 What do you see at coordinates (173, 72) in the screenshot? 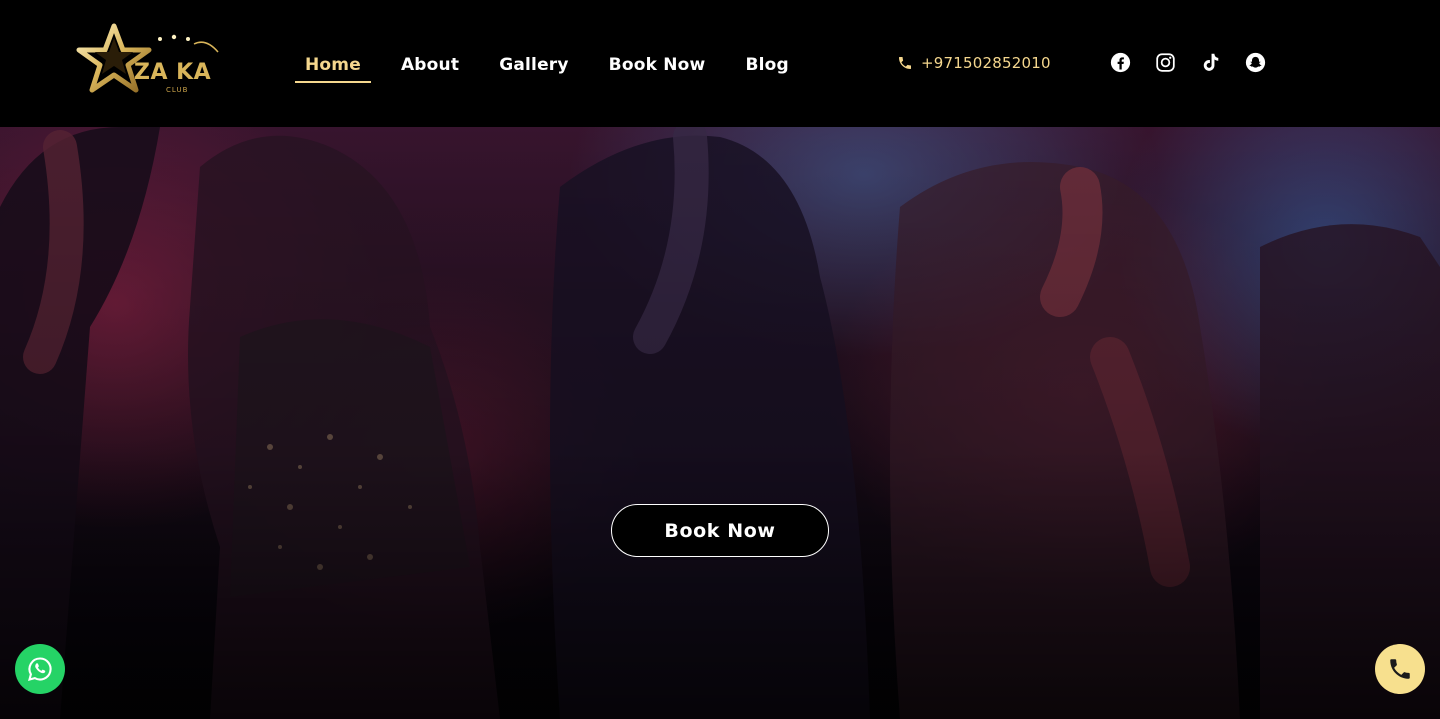
I see `logo-wordmark: ZA KA` at bounding box center [173, 72].